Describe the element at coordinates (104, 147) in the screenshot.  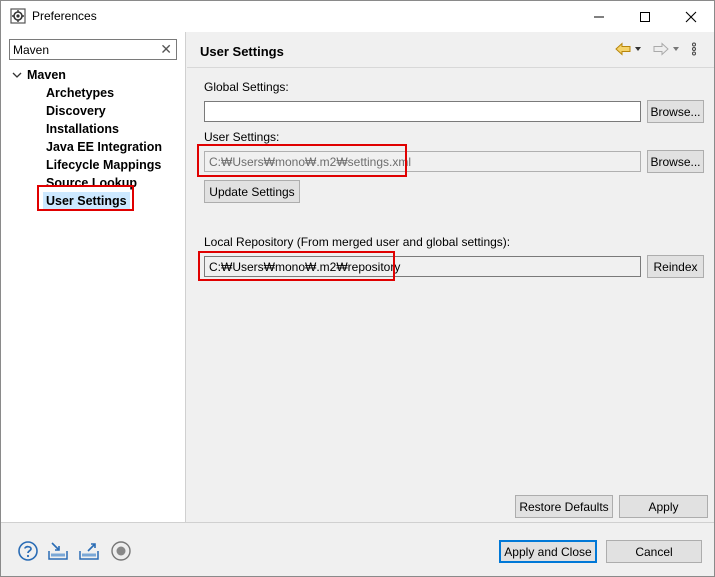
I see `tree-item-java-ee-integration: Java EE Integration` at that location.